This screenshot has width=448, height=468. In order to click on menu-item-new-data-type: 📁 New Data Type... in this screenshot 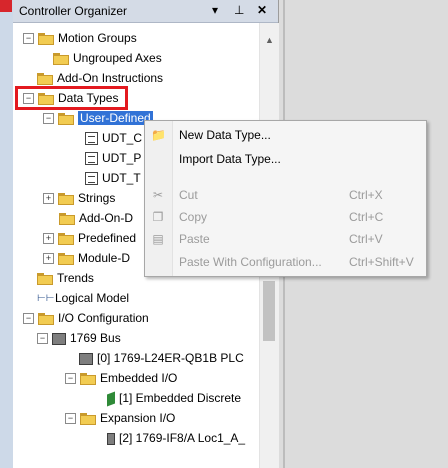, I will do `click(285, 135)`.